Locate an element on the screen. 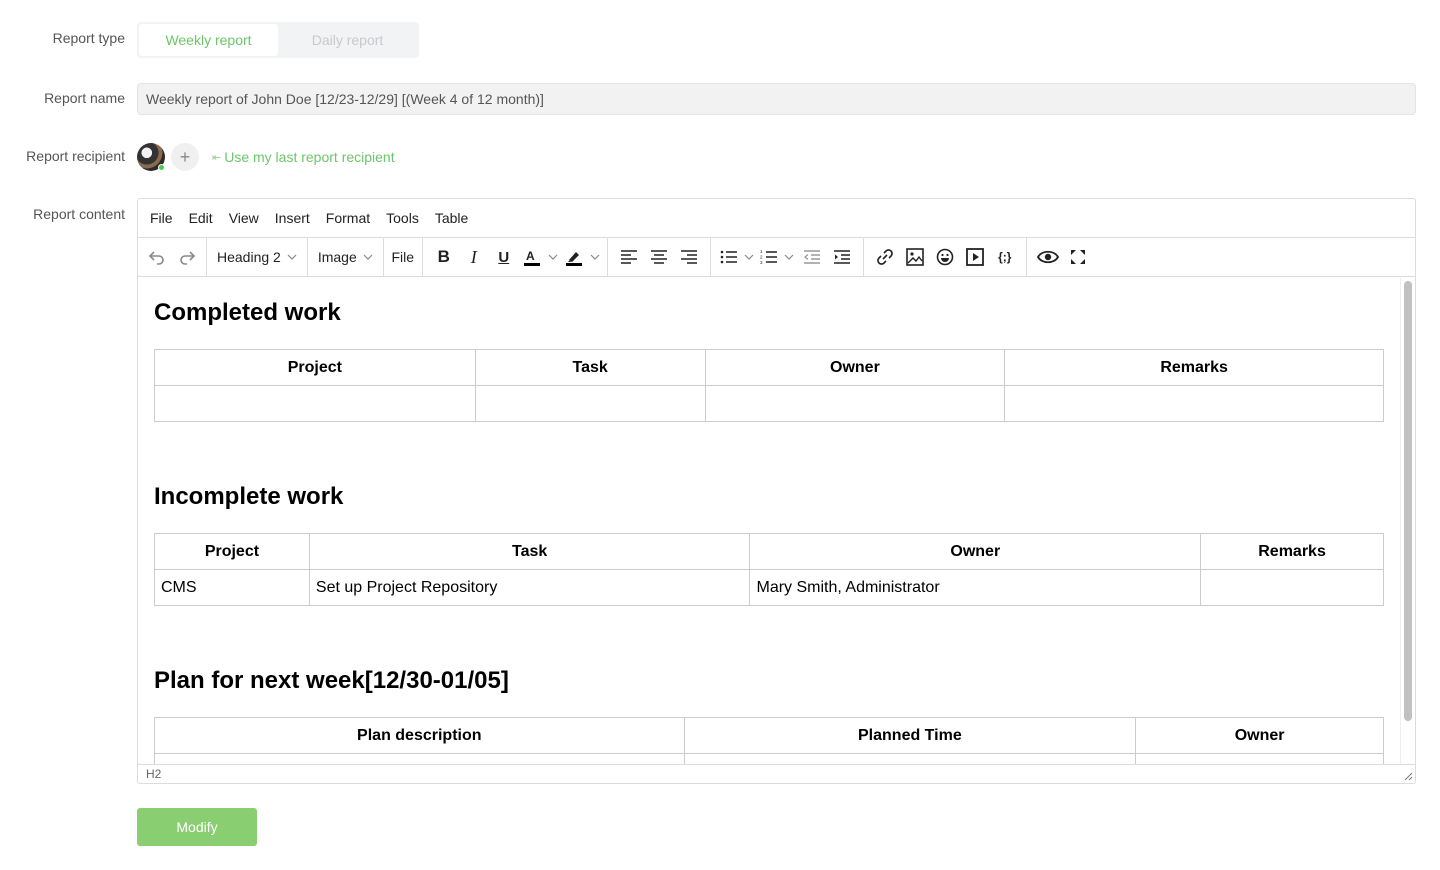  report-type-row: Report type is located at coordinates (62, 38).